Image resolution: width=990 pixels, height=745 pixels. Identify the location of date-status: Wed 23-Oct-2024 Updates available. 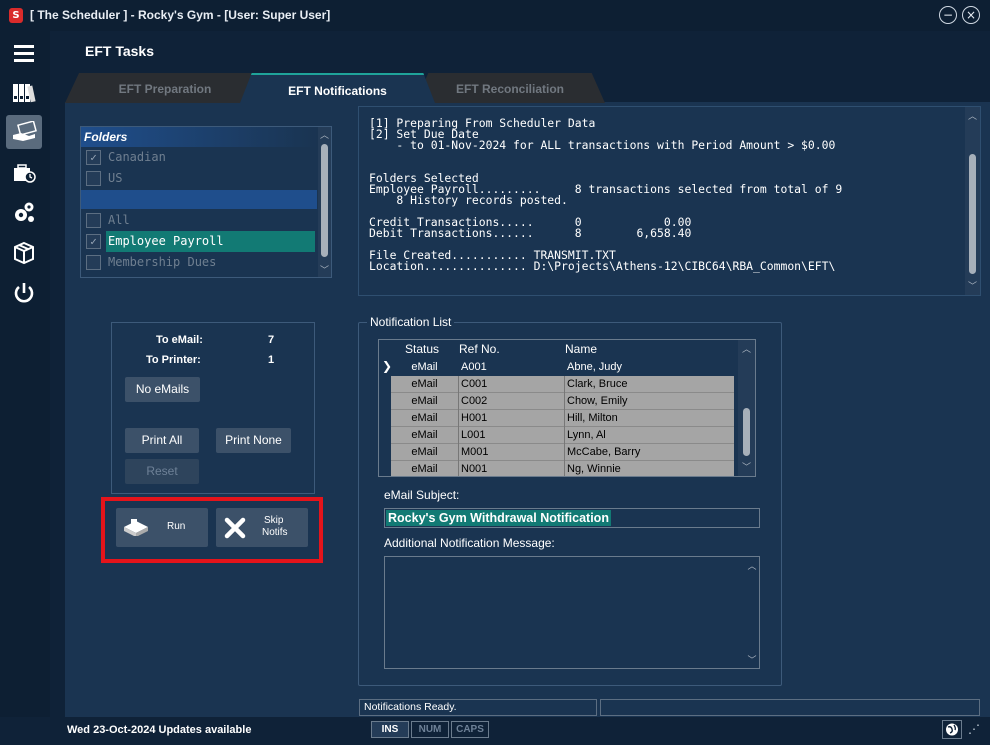
(159, 730).